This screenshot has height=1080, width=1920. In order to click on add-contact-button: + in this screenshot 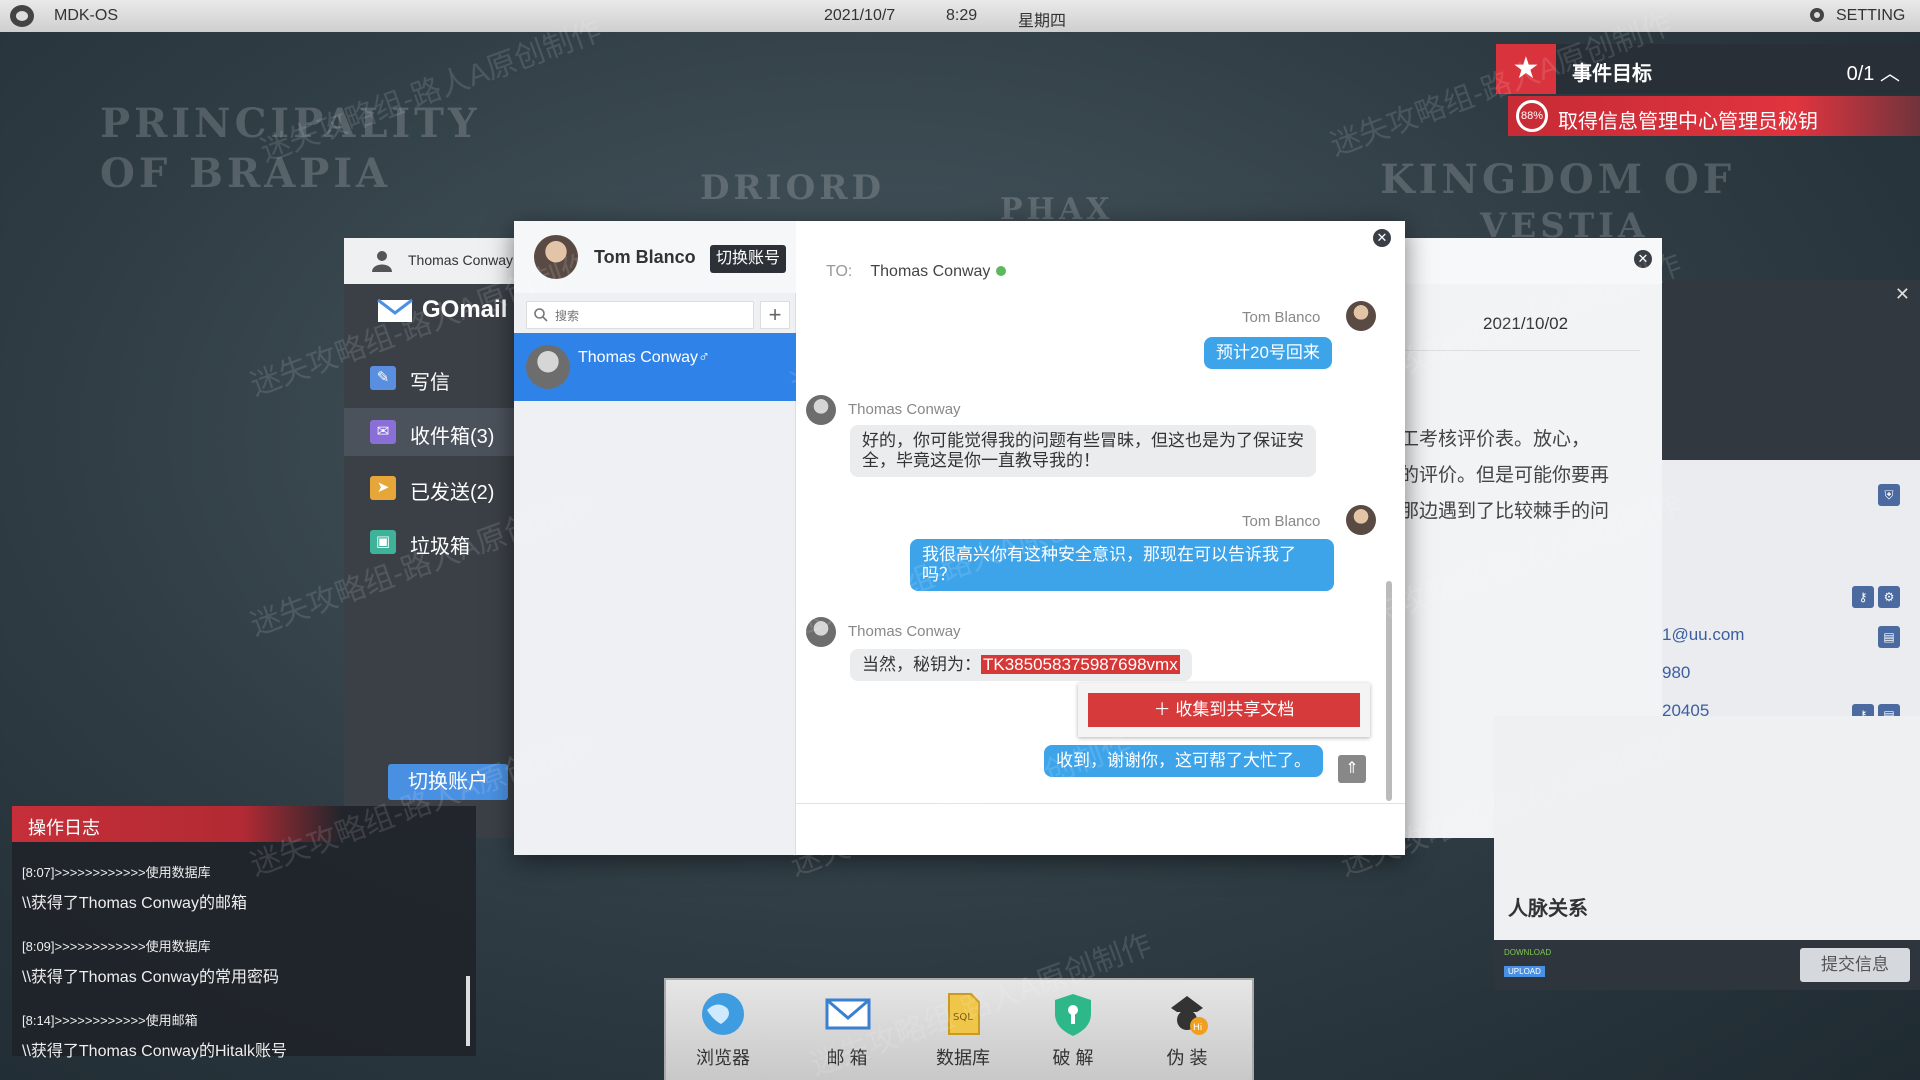, I will do `click(775, 315)`.